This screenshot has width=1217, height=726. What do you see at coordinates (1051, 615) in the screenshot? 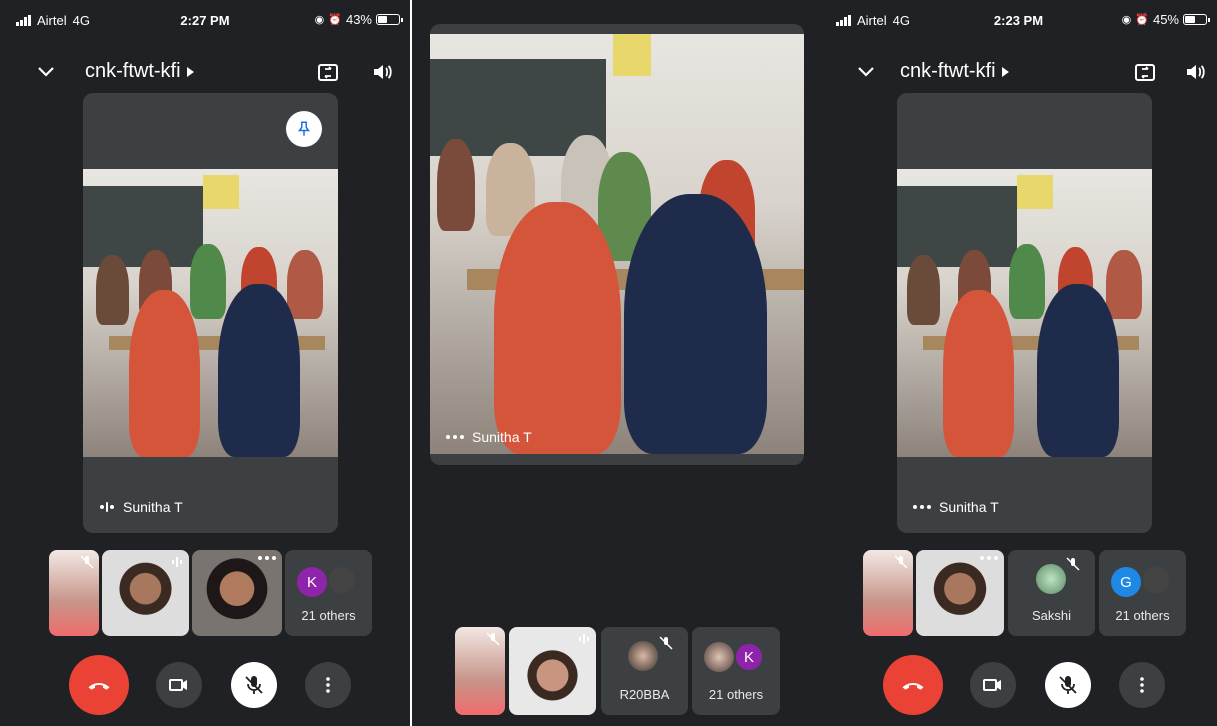
I see `participant-name: Sakshi` at bounding box center [1051, 615].